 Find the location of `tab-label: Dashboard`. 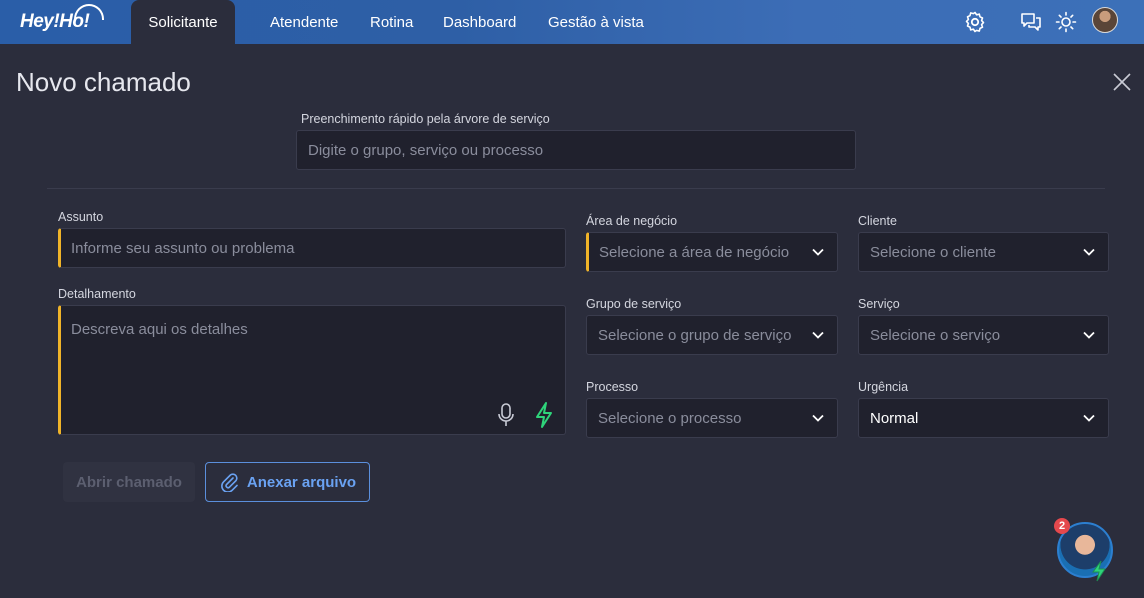

tab-label: Dashboard is located at coordinates (480, 22).